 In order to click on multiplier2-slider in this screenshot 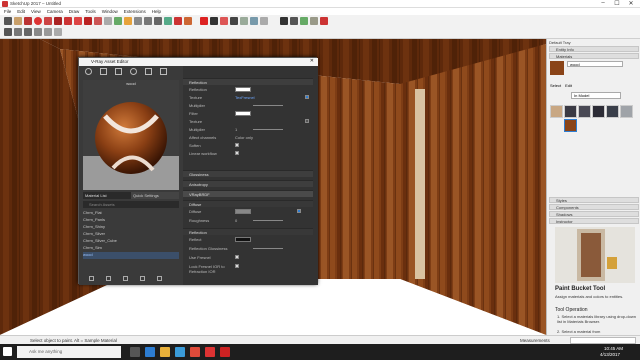, I will do `click(268, 129)`.